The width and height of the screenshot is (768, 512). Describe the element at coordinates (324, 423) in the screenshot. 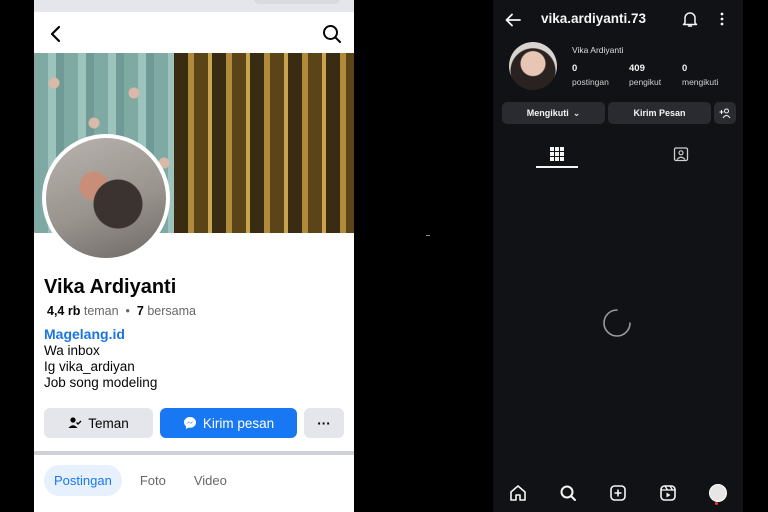

I see `more-options-button: ···` at that location.